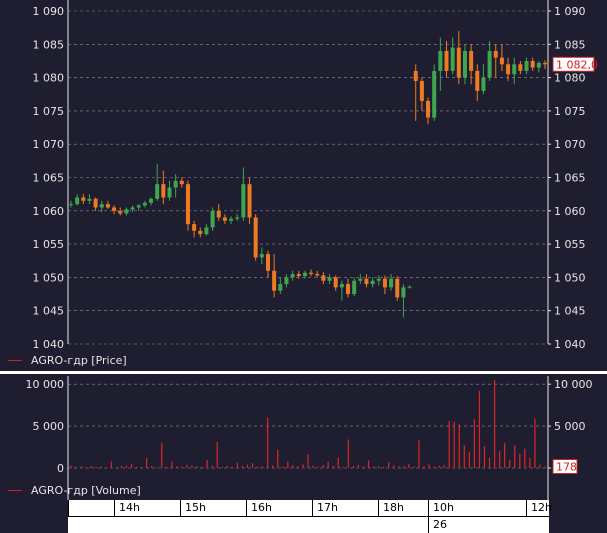  What do you see at coordinates (310, 516) in the screenshot?
I see `time-axis: 14h 15h 16h 17h 18h 10h 12h 26` at bounding box center [310, 516].